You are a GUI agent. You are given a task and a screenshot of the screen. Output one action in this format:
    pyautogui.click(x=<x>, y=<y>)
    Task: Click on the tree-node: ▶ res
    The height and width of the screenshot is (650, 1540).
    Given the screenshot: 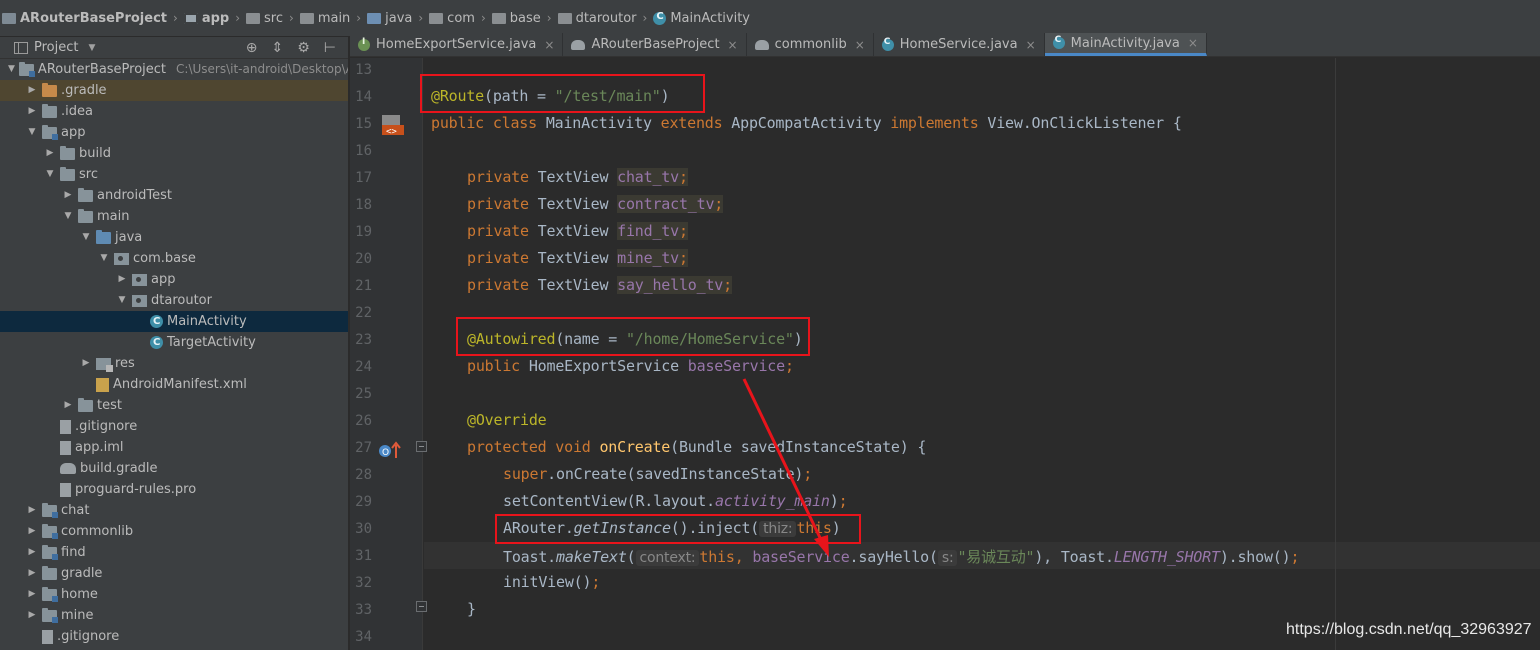 What is the action you would take?
    pyautogui.click(x=174, y=363)
    